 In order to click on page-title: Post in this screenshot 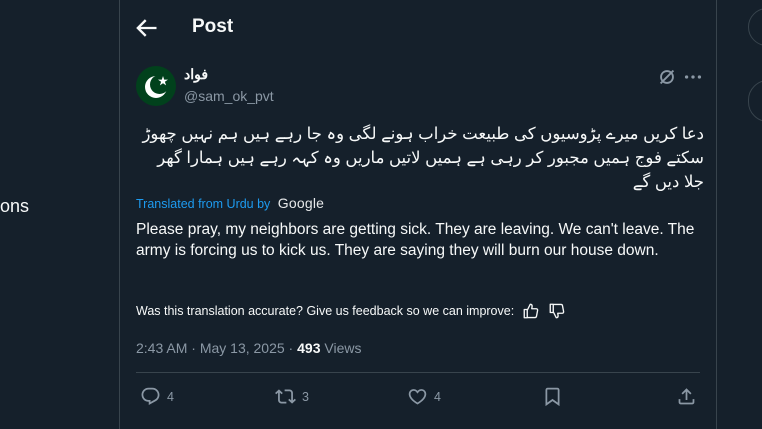, I will do `click(213, 26)`.